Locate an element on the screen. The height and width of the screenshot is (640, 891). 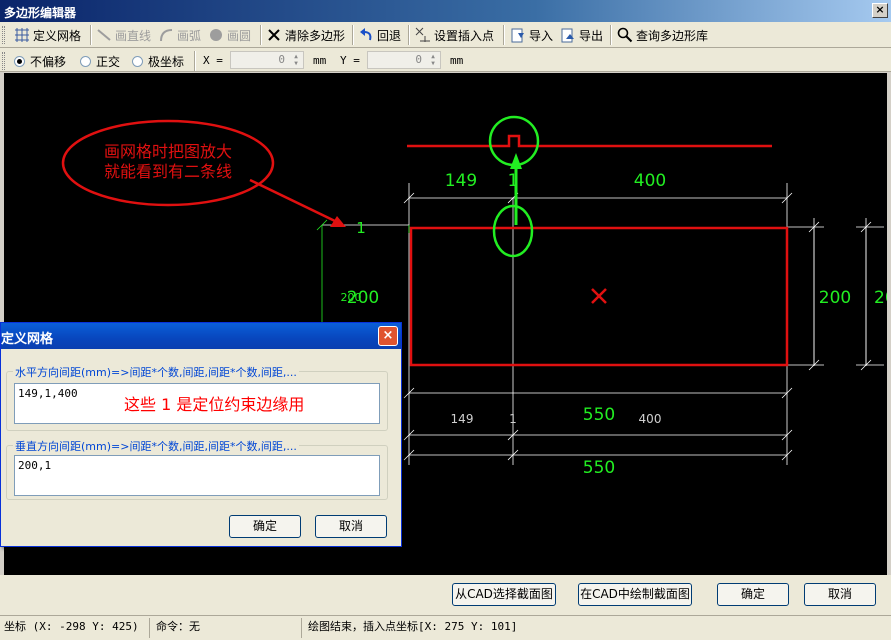
dim-text-small-right: 400 is located at coordinates (650, 419).